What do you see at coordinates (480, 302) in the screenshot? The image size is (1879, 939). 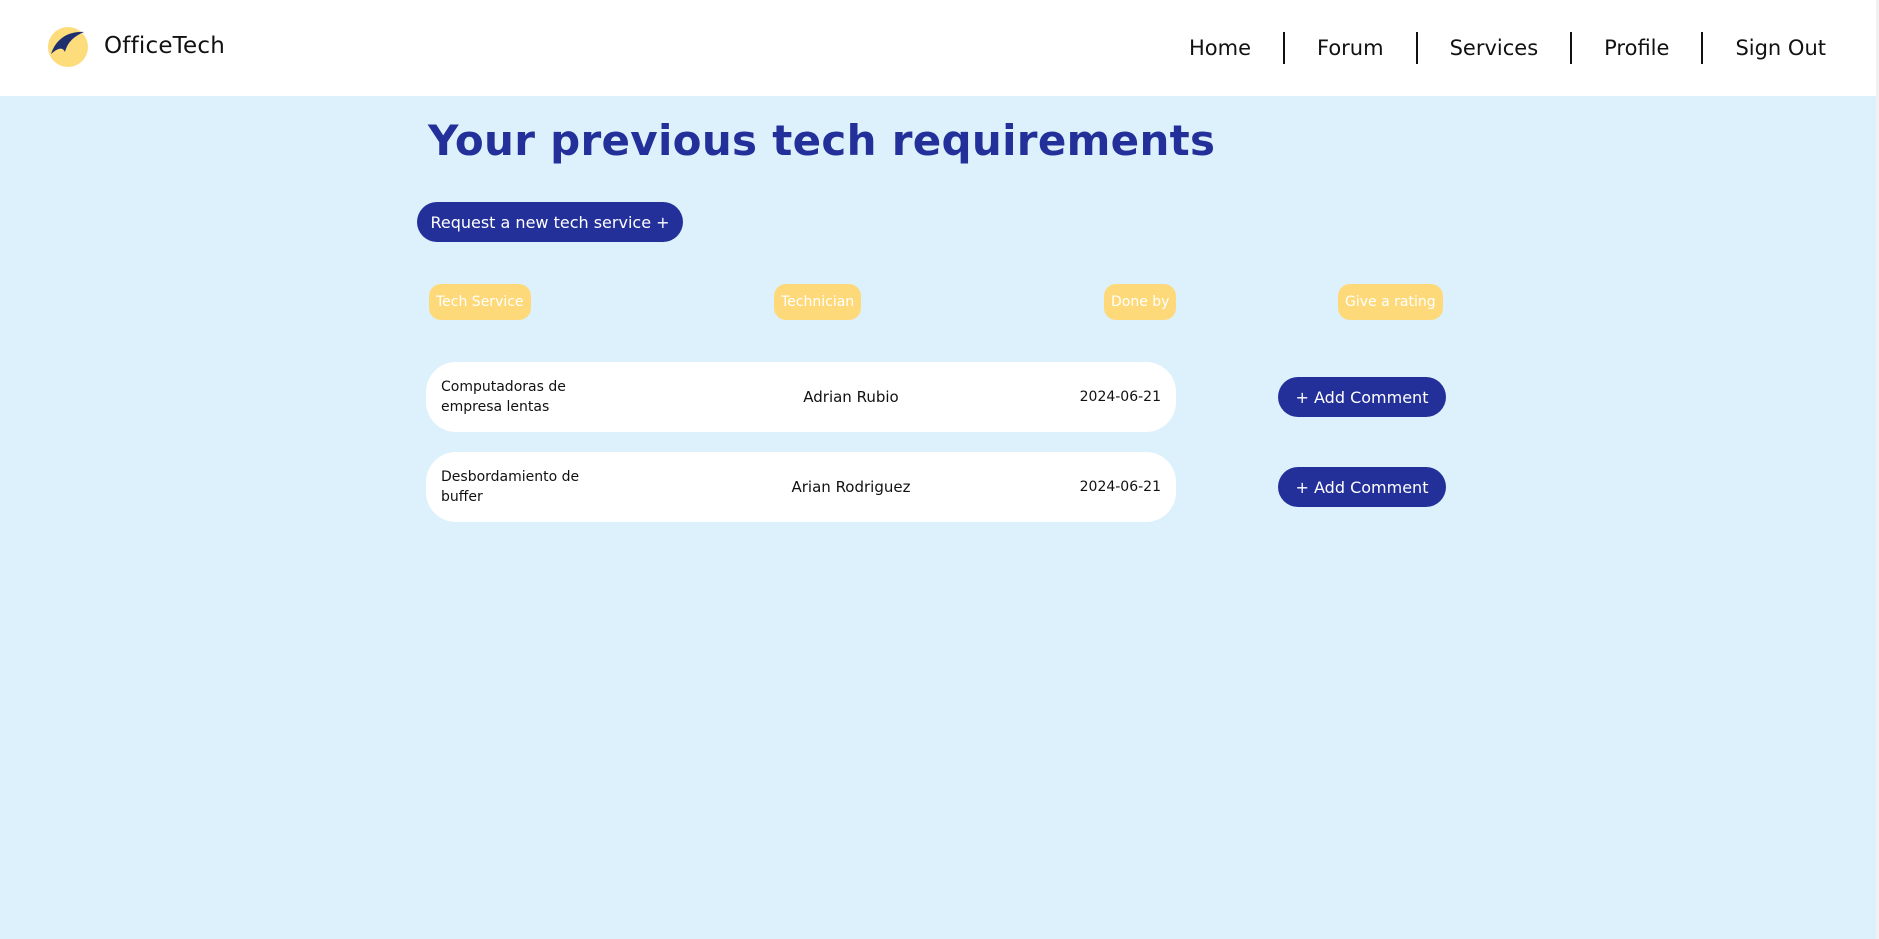 I see `column-header-tech-service: Tech Service` at bounding box center [480, 302].